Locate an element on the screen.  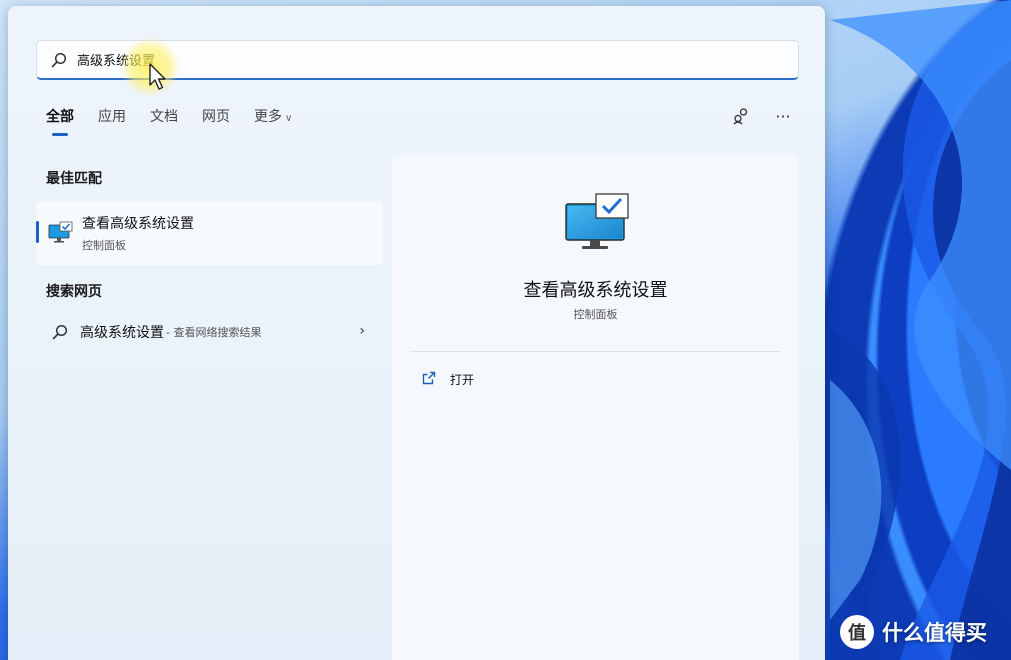
chevron-down-icon: ∨ is located at coordinates (289, 118).